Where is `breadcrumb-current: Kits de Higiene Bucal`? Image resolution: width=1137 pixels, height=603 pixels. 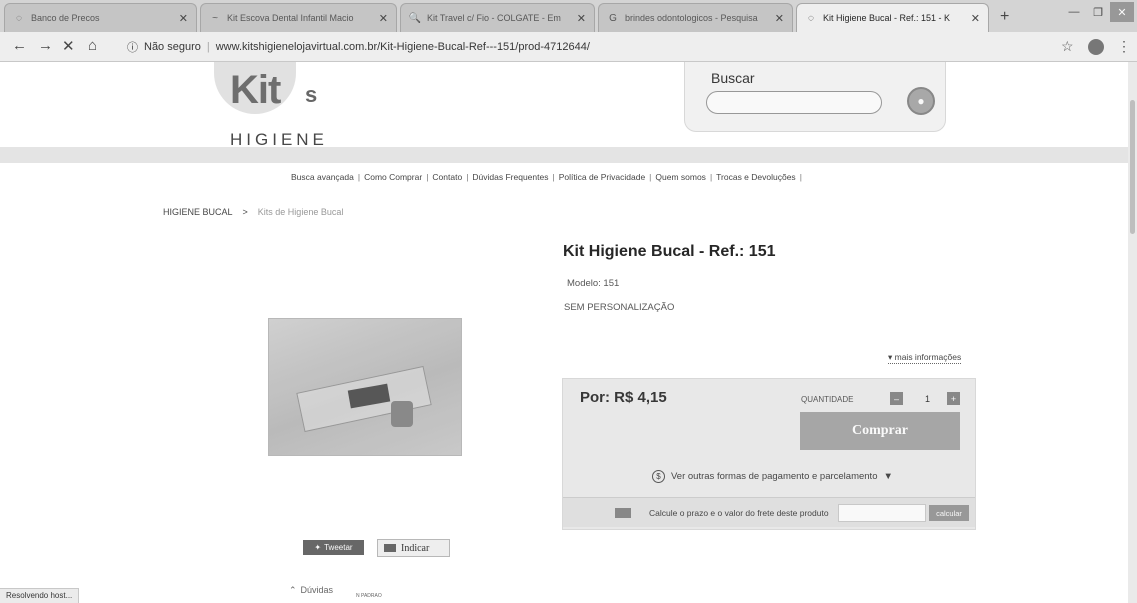 breadcrumb-current: Kits de Higiene Bucal is located at coordinates (301, 212).